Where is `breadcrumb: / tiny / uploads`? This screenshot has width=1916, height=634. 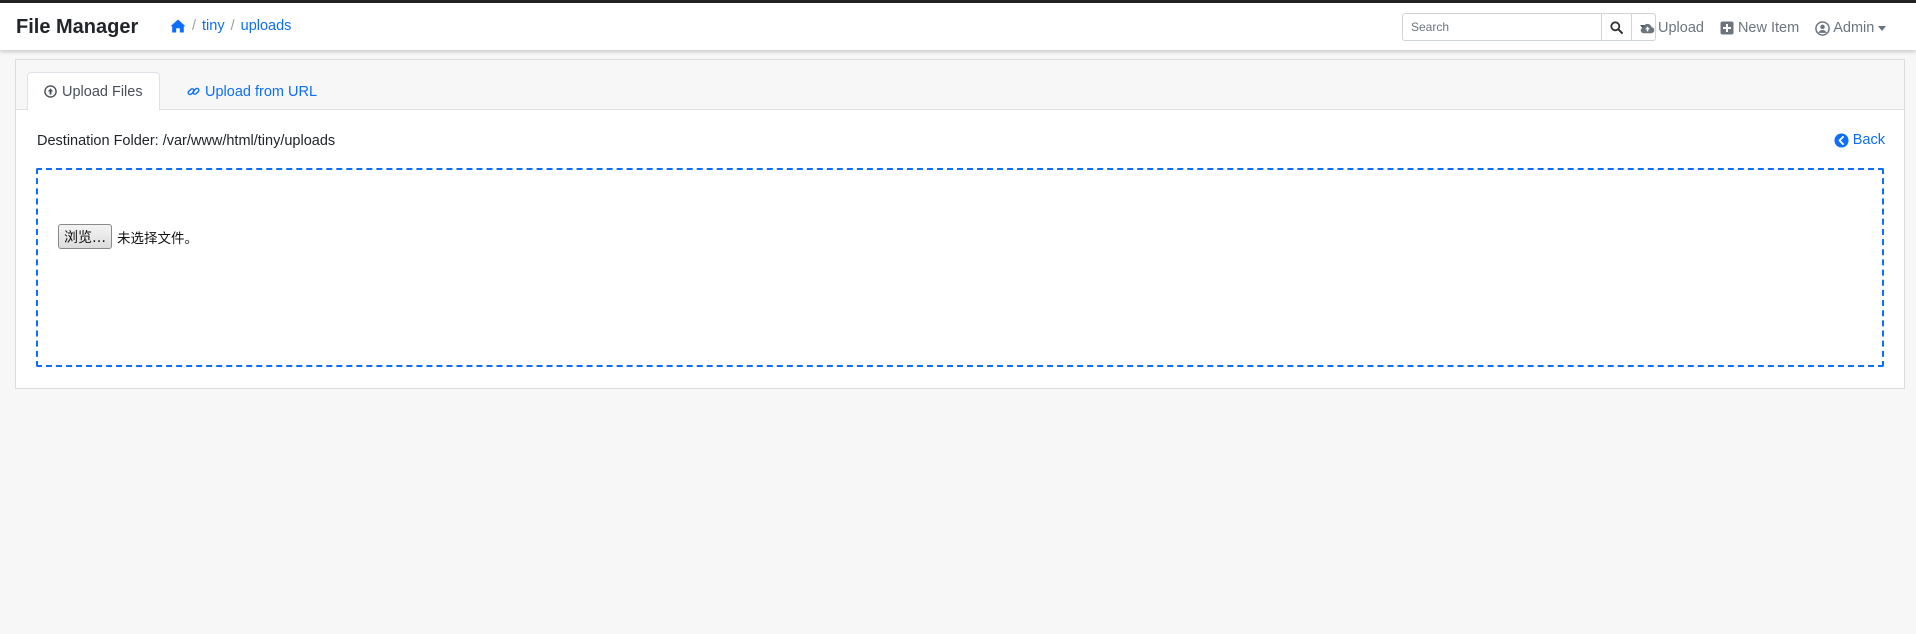
breadcrumb: / tiny / uploads is located at coordinates (230, 26).